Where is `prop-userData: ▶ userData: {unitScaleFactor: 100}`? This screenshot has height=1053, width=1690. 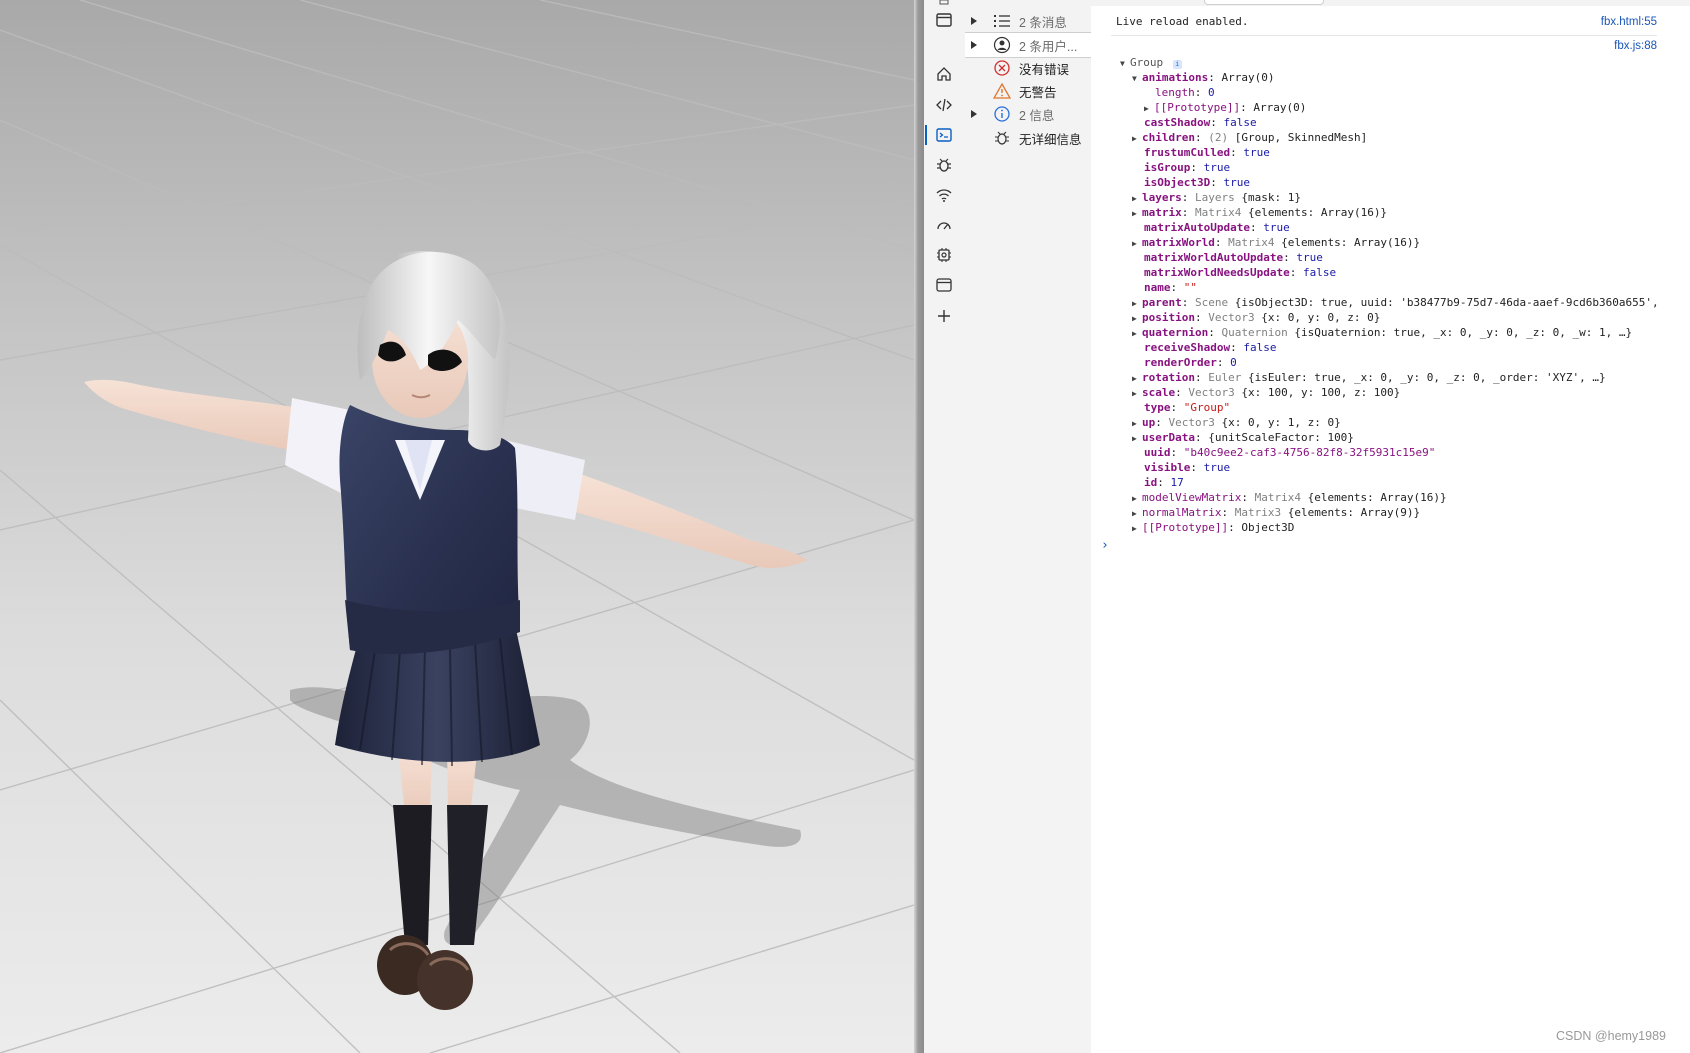 prop-userData: ▶ userData: {unitScaleFactor: 100} is located at coordinates (1243, 438).